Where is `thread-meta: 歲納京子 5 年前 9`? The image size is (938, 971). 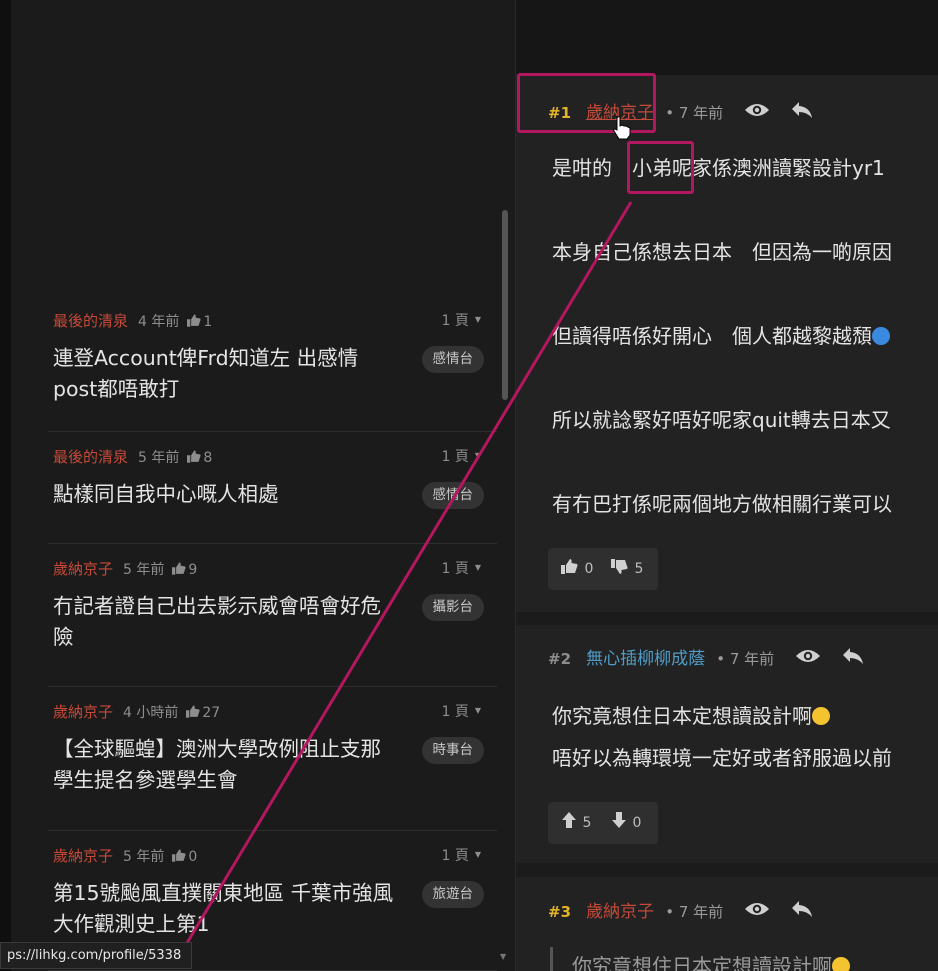 thread-meta: 歲納京子 5 年前 9 is located at coordinates (125, 568).